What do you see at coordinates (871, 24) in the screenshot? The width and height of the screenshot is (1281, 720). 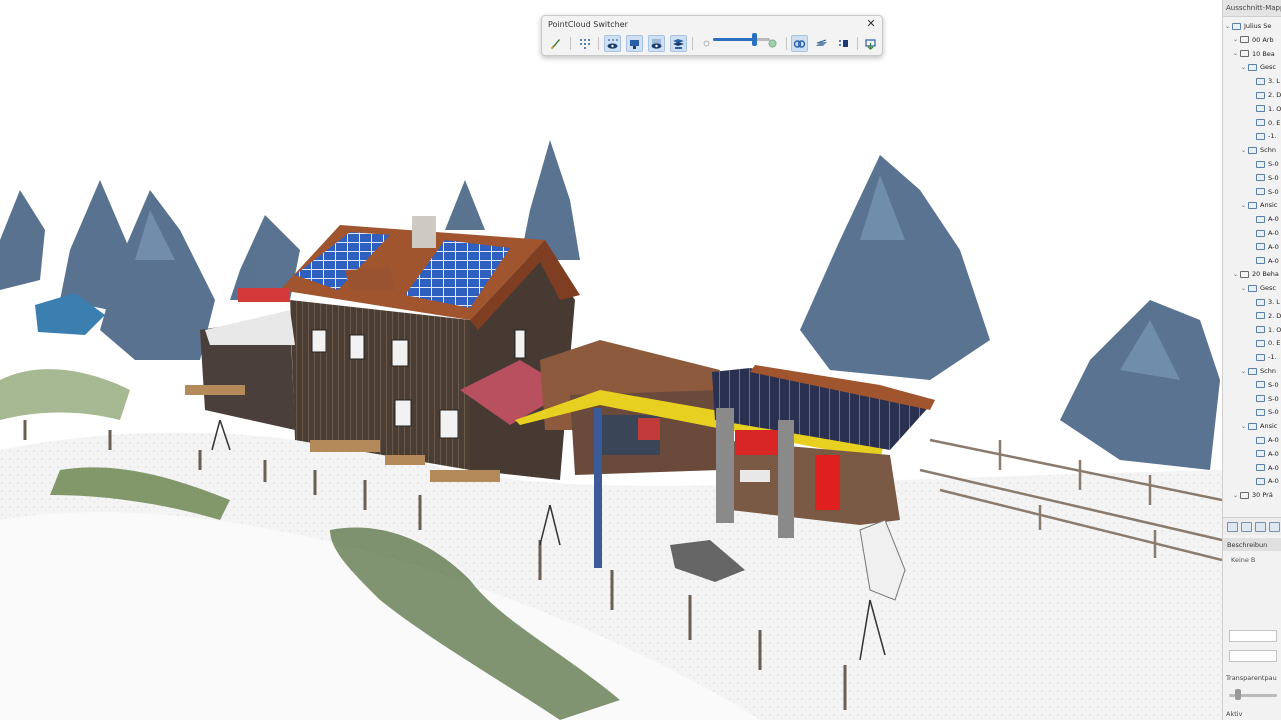 I see `close-icon: ✕` at bounding box center [871, 24].